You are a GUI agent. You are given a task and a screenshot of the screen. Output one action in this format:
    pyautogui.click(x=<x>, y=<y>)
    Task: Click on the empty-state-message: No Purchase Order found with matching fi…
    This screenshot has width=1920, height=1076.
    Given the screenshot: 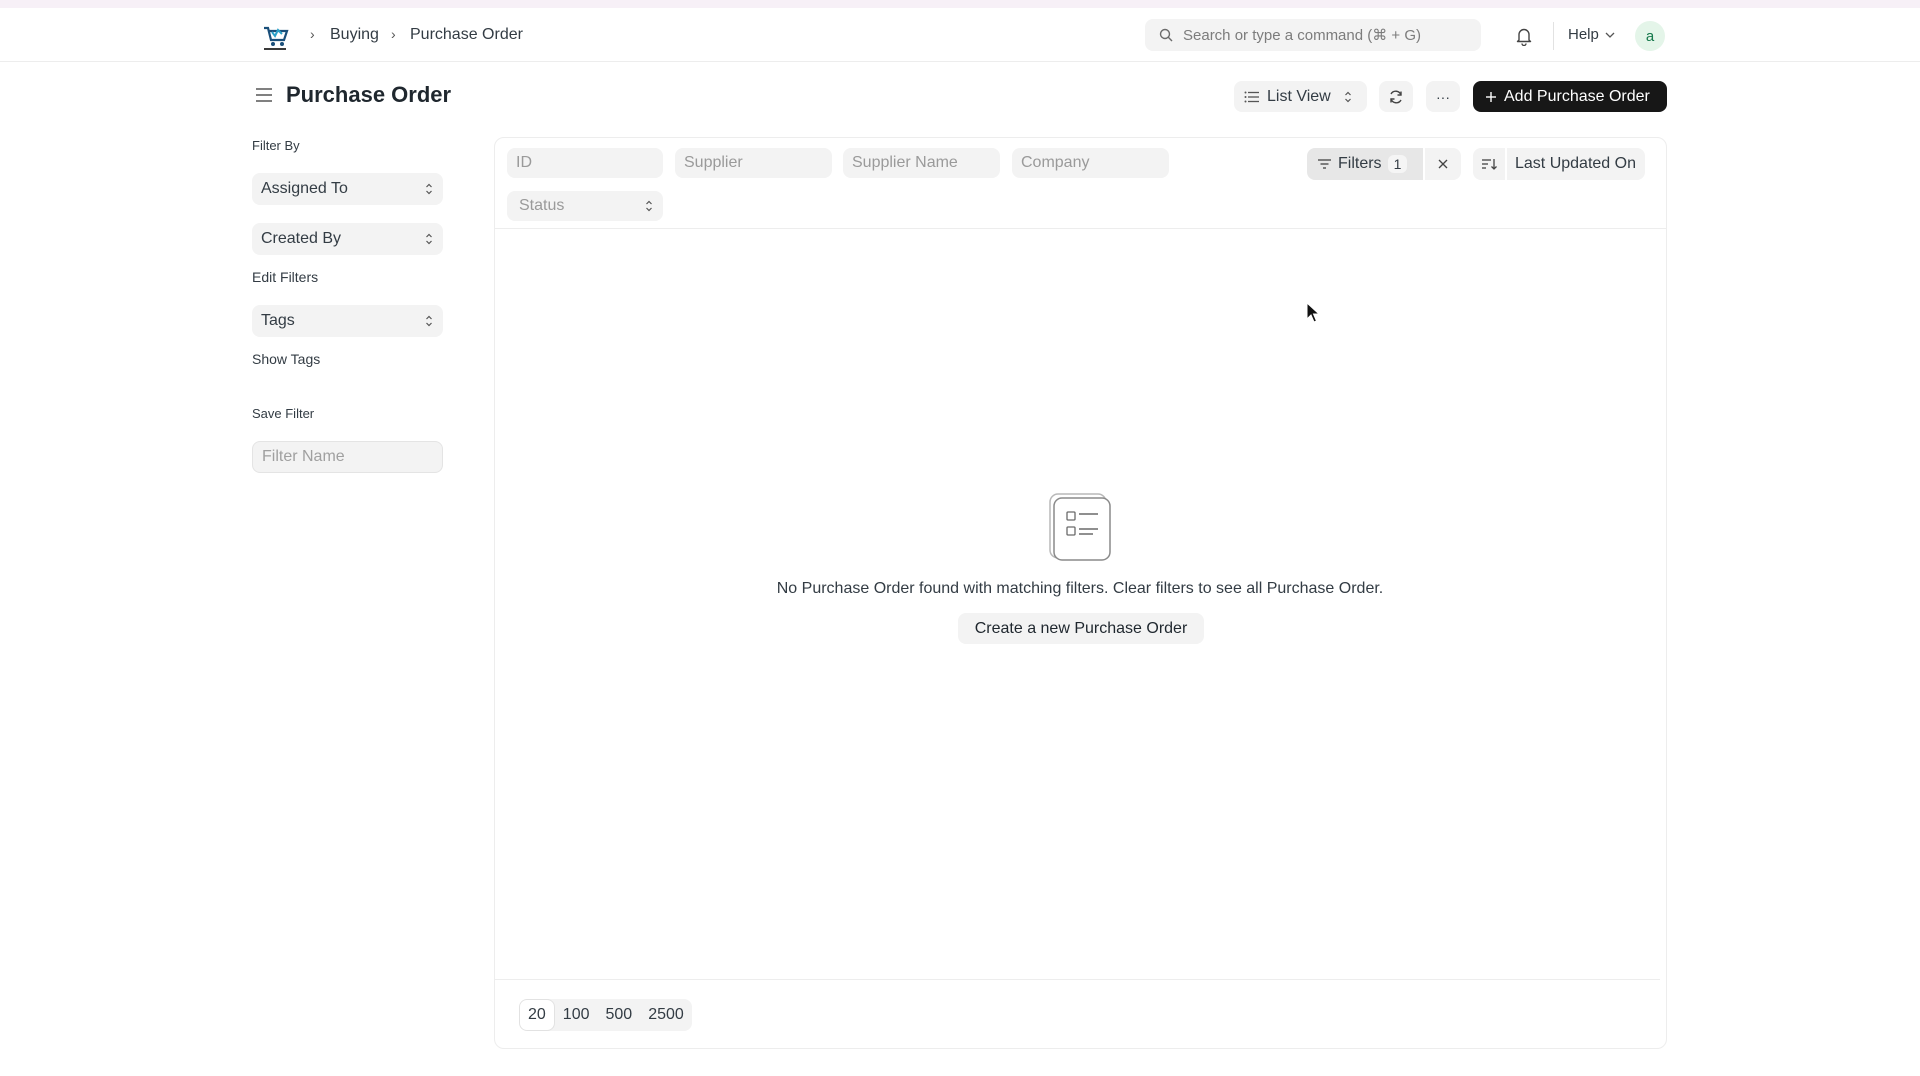 What is the action you would take?
    pyautogui.click(x=1080, y=588)
    